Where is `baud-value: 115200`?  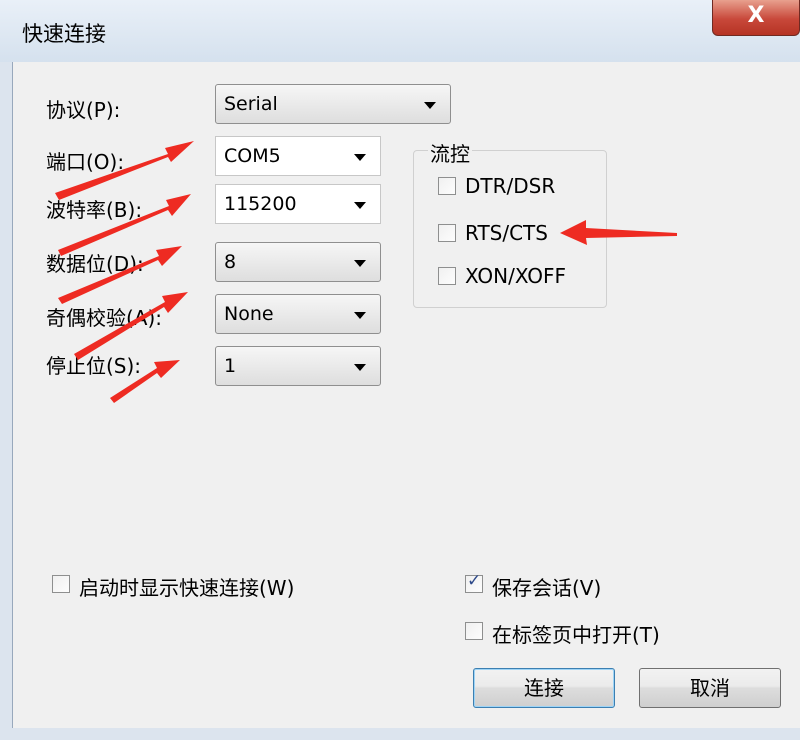 baud-value: 115200 is located at coordinates (260, 204).